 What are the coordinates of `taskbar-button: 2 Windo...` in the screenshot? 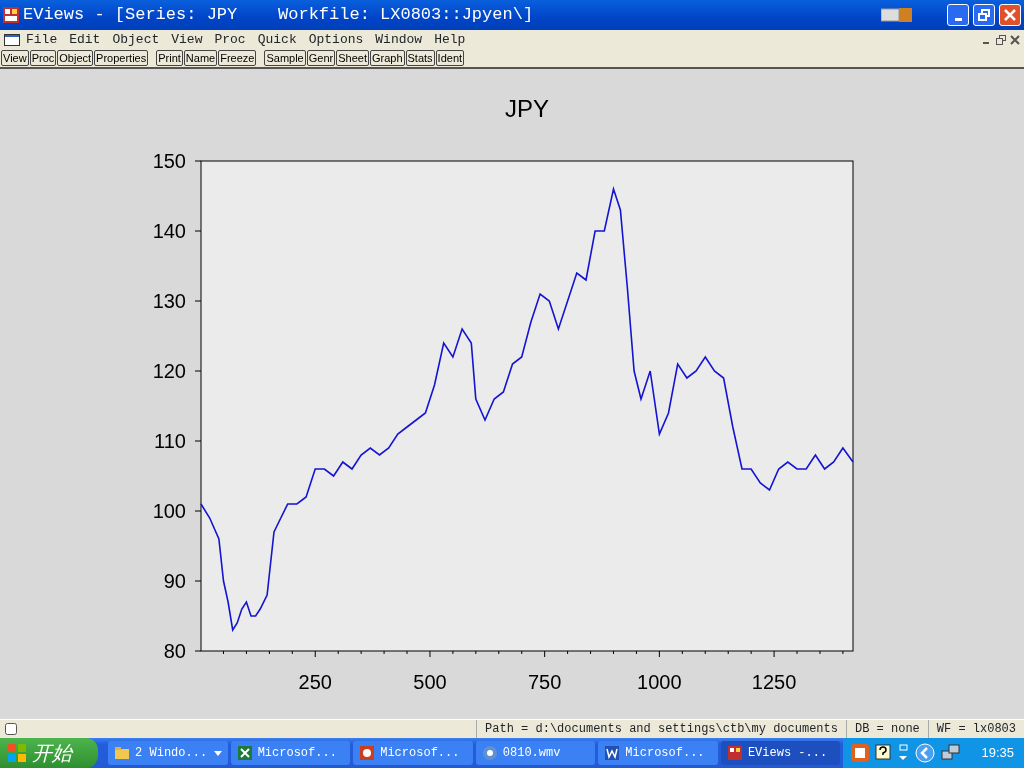 It's located at (168, 753).